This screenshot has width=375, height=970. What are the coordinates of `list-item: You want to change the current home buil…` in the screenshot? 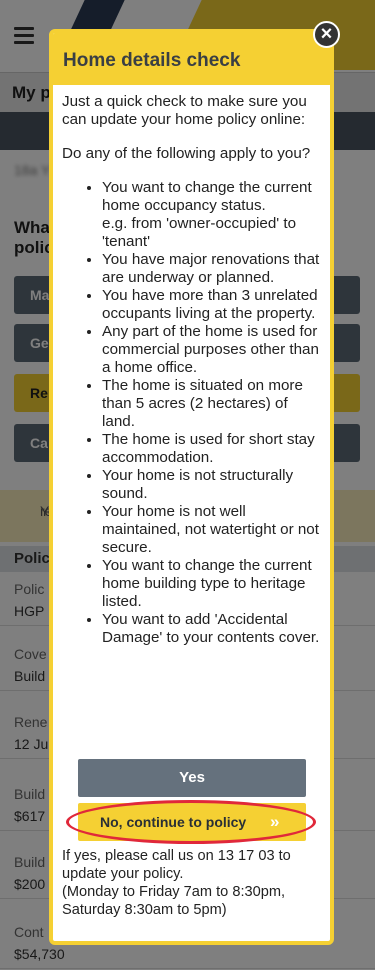 It's located at (211, 584).